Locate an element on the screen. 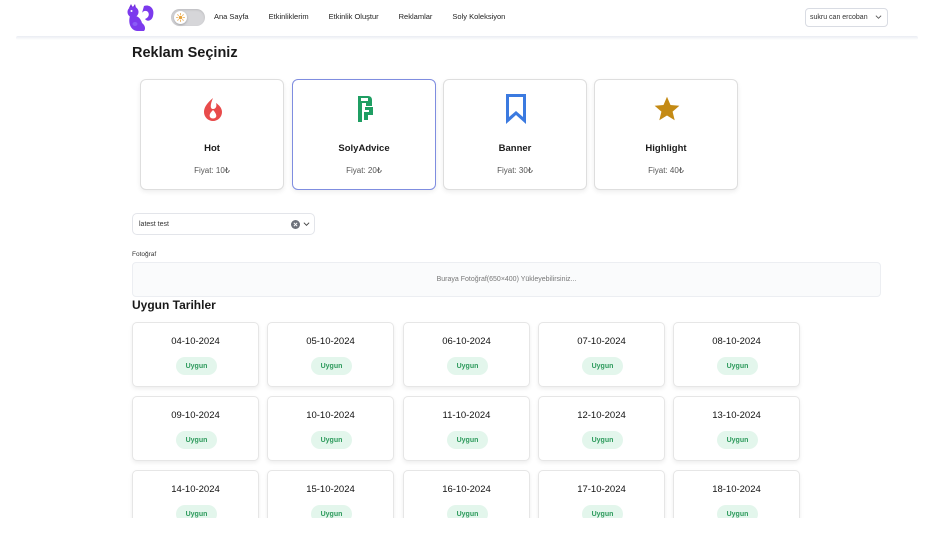 The image size is (933, 552). date-text: 14-10-2024 is located at coordinates (195, 489).